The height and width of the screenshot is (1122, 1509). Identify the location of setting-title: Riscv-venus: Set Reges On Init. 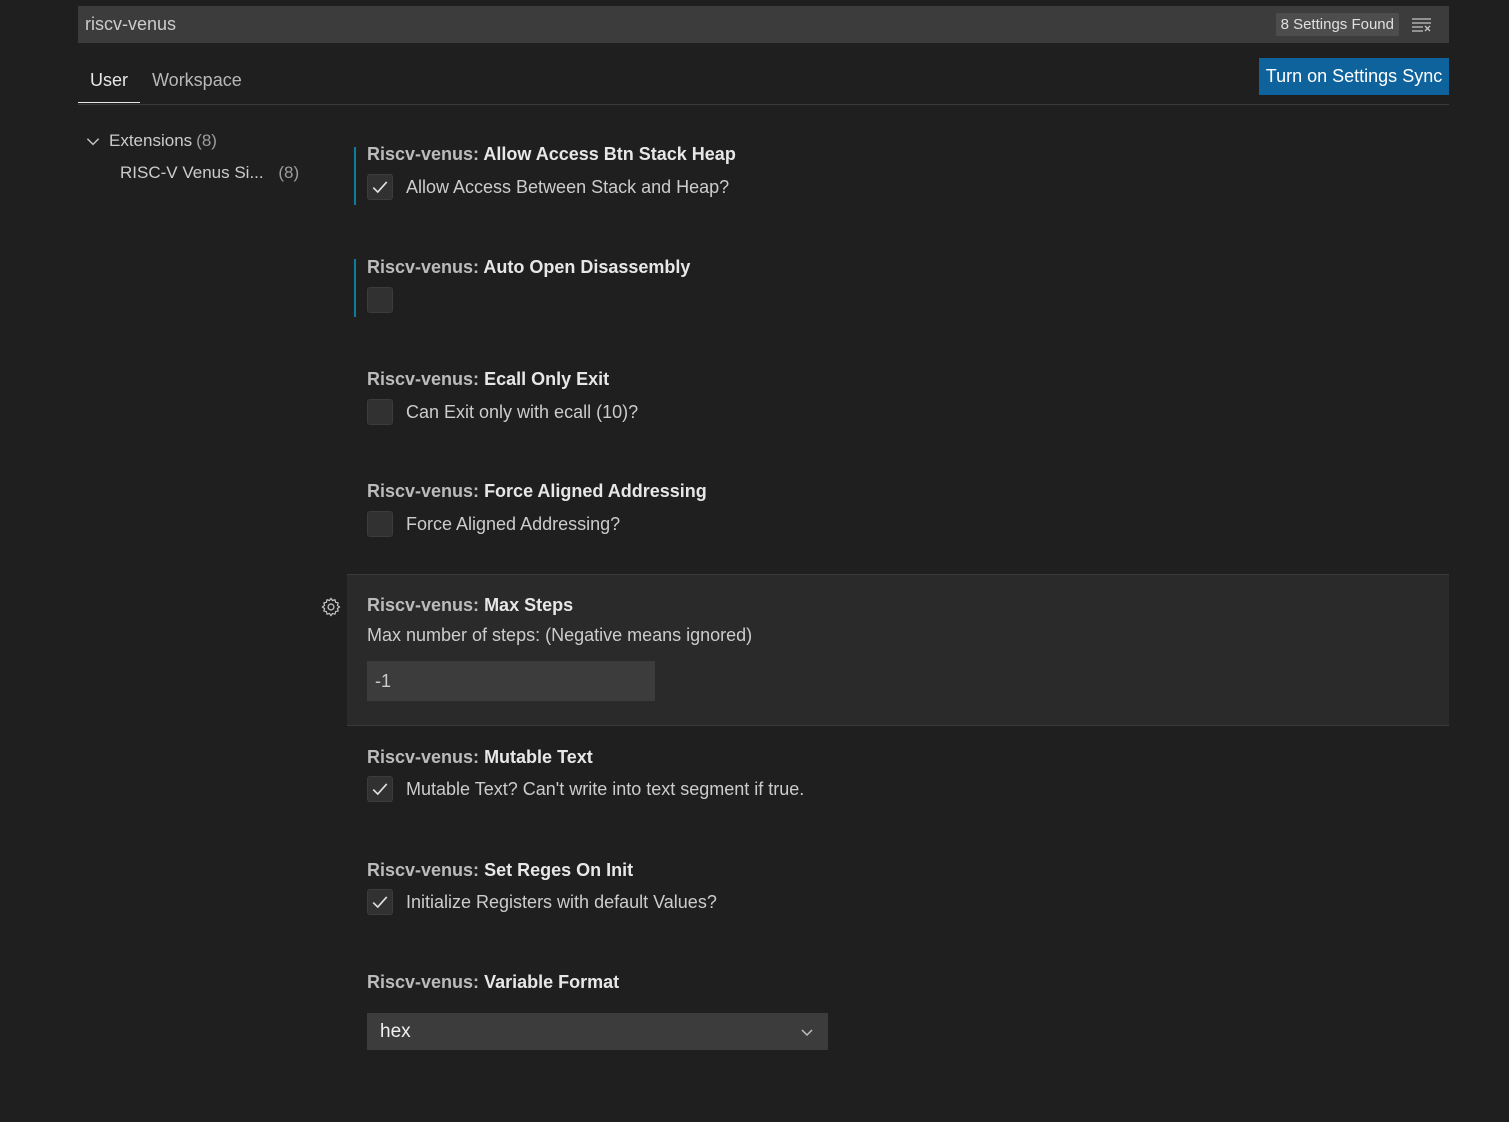
(500, 870).